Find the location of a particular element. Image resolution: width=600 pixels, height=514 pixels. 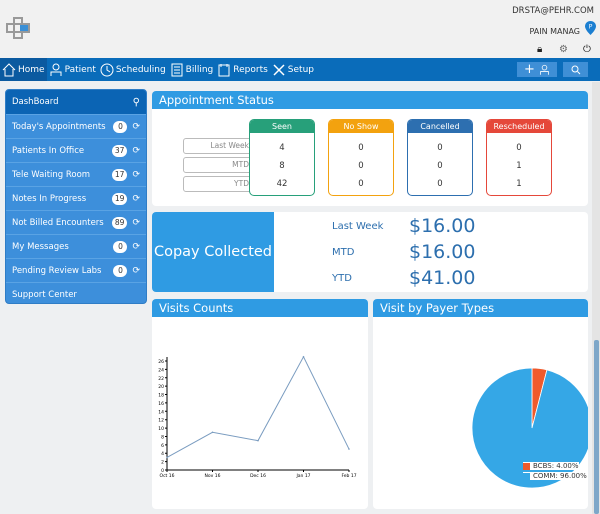

nav-reports: Reports is located at coordinates (242, 69).